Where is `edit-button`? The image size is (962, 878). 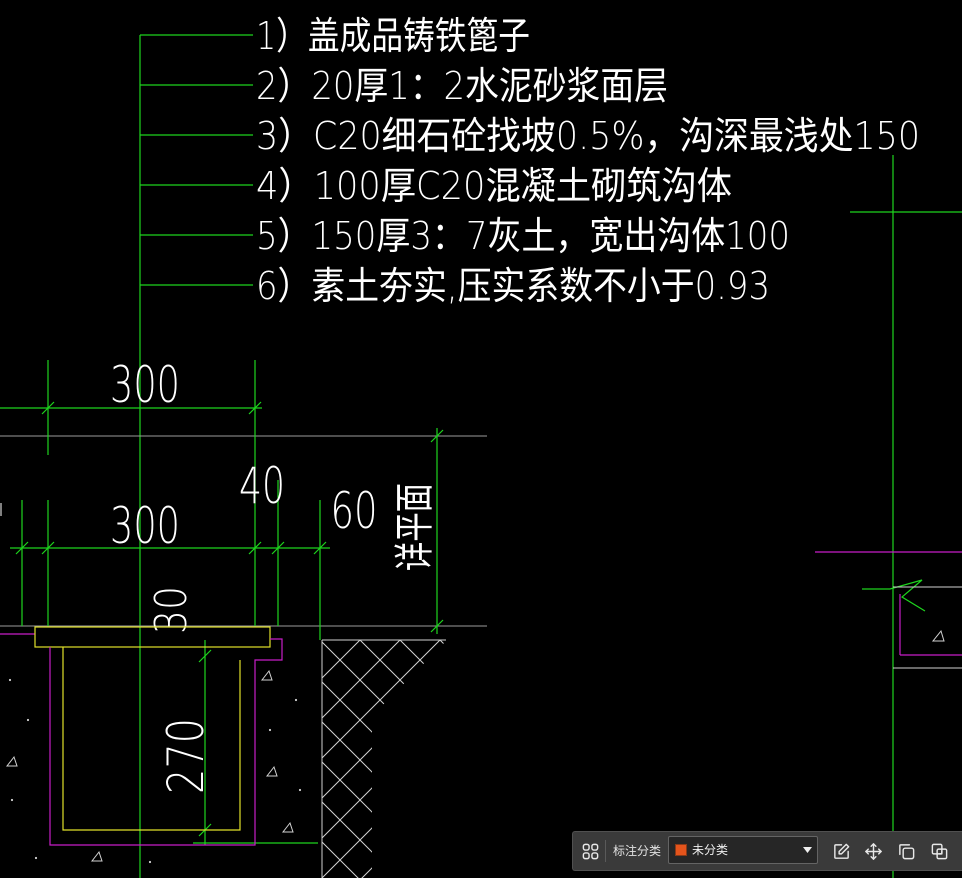 edit-button is located at coordinates (841, 851).